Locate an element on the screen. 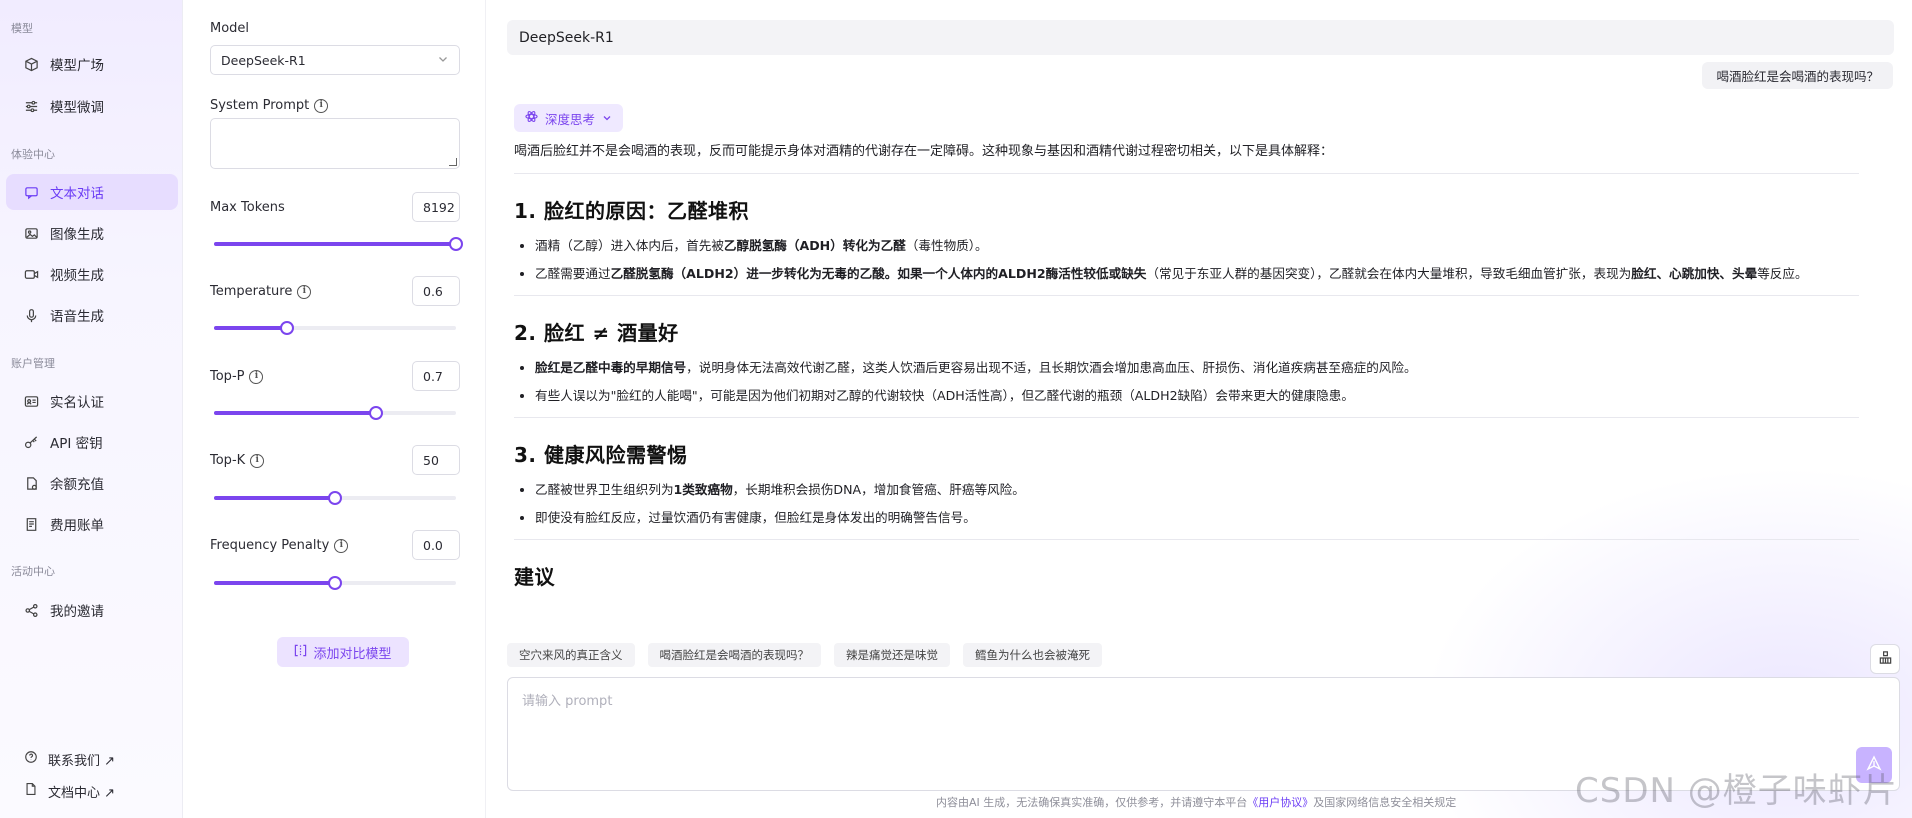  system-prompt-label: System Prompt i is located at coordinates (269, 105).